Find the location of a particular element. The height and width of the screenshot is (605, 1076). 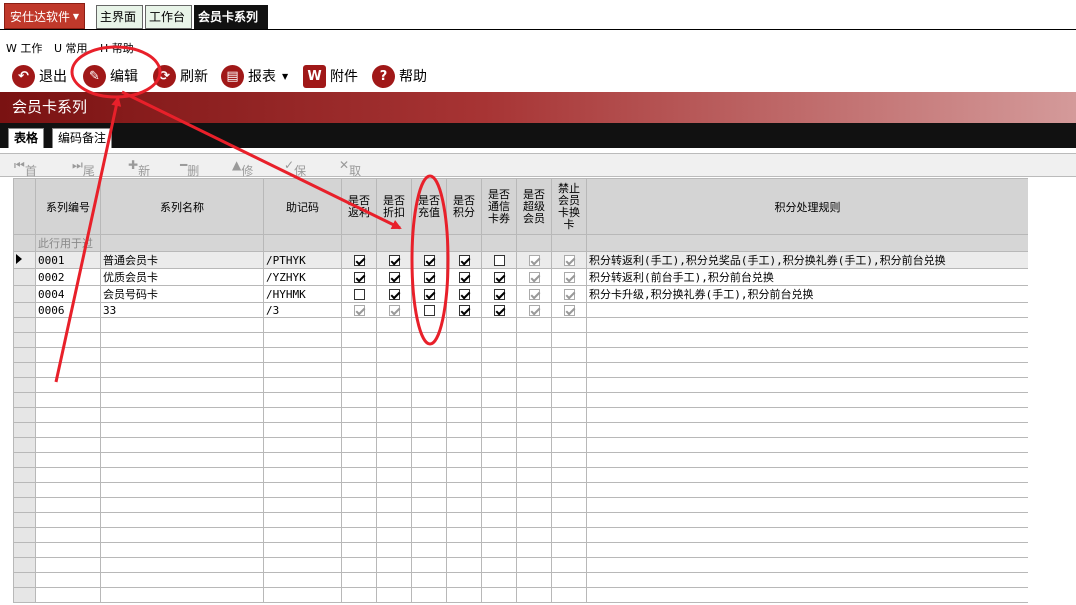

column-header: 是否充值 is located at coordinates (429, 206).